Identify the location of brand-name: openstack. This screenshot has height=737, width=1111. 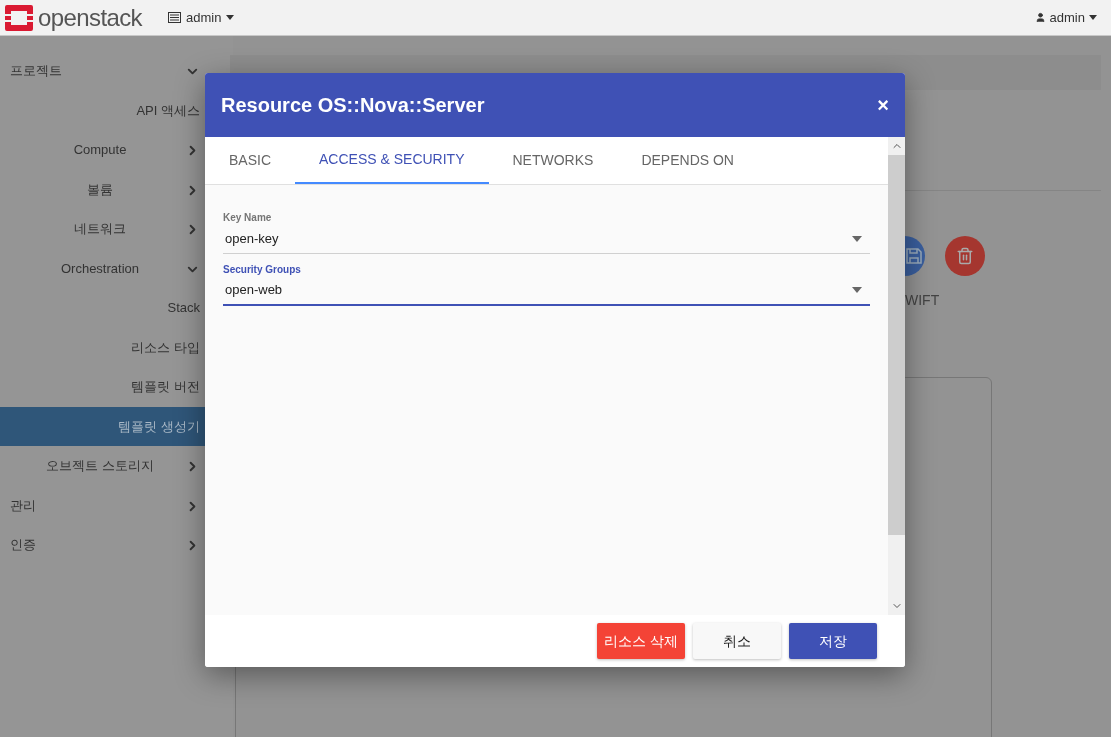
(90, 17).